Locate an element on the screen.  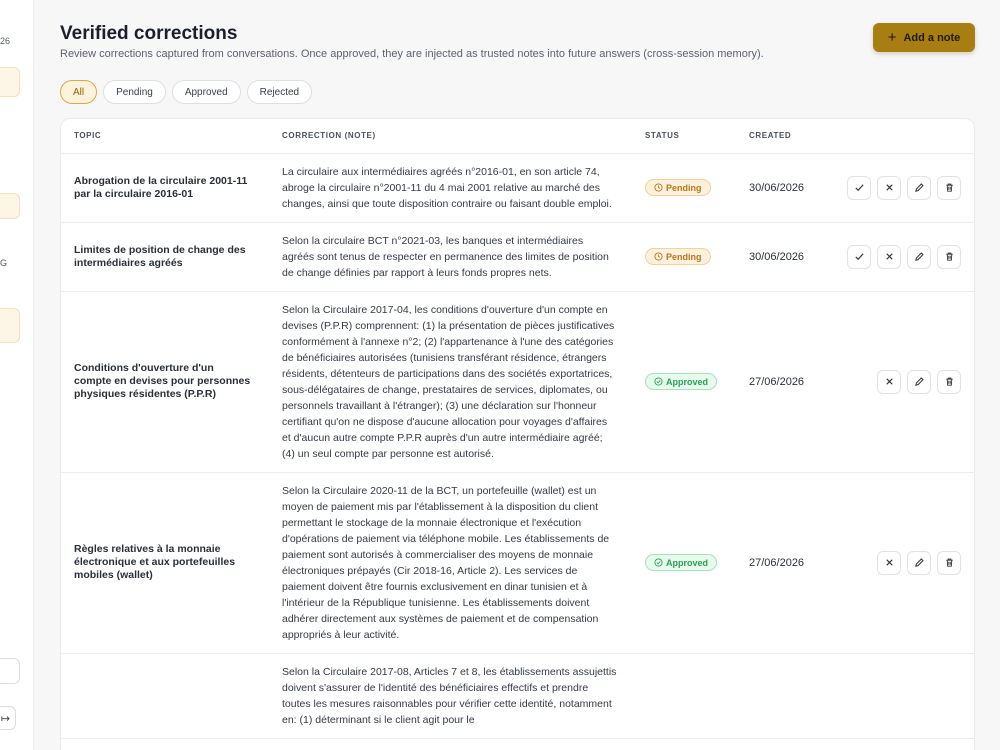
column-header-created: CREATED is located at coordinates (782, 136).